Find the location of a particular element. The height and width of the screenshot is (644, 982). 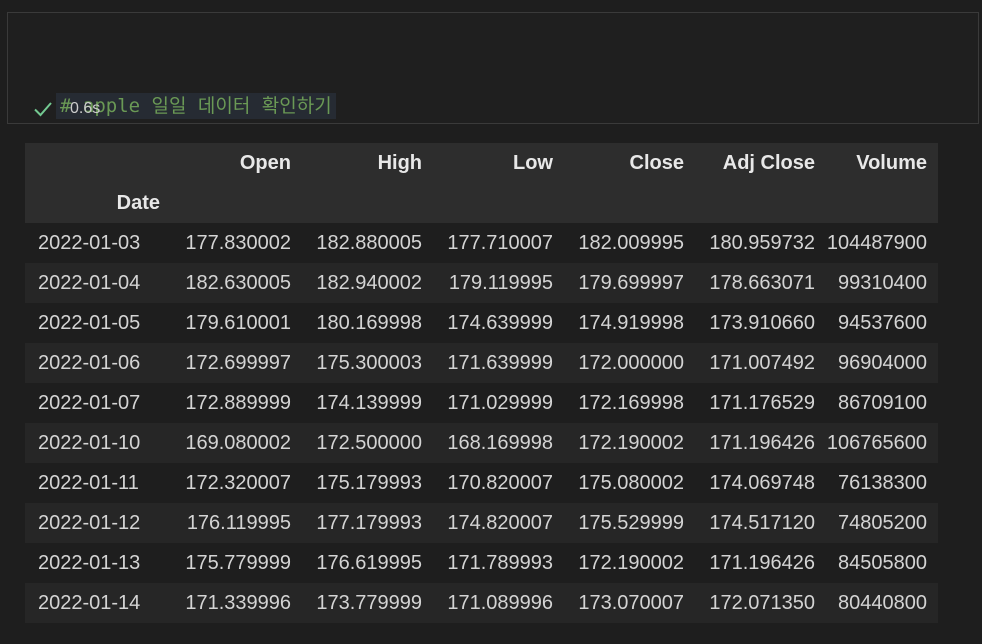

table-cell-low: 171.639999 is located at coordinates (498, 363).